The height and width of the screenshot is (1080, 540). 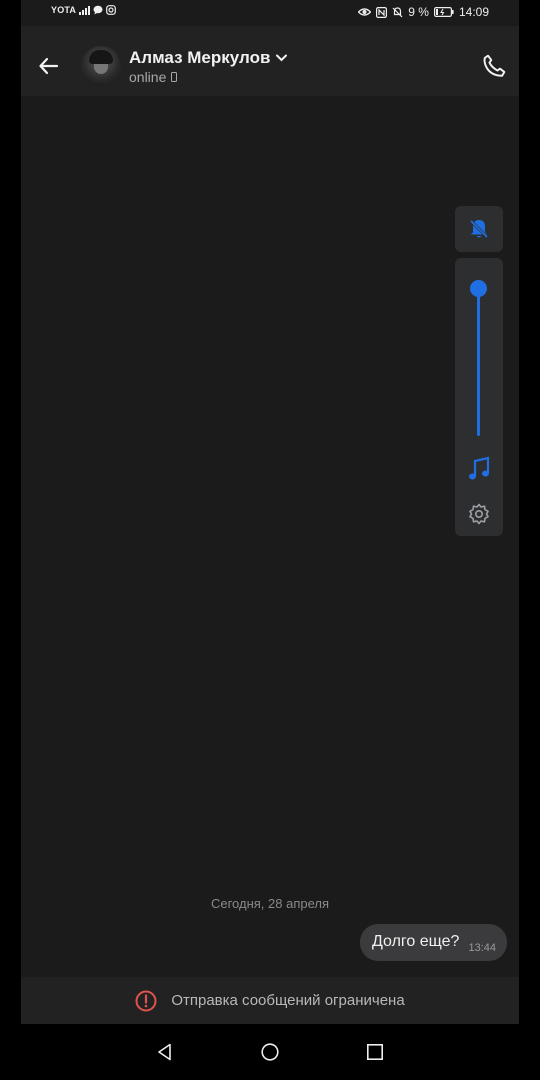 I want to click on bell-muted-icon, so click(x=479, y=229).